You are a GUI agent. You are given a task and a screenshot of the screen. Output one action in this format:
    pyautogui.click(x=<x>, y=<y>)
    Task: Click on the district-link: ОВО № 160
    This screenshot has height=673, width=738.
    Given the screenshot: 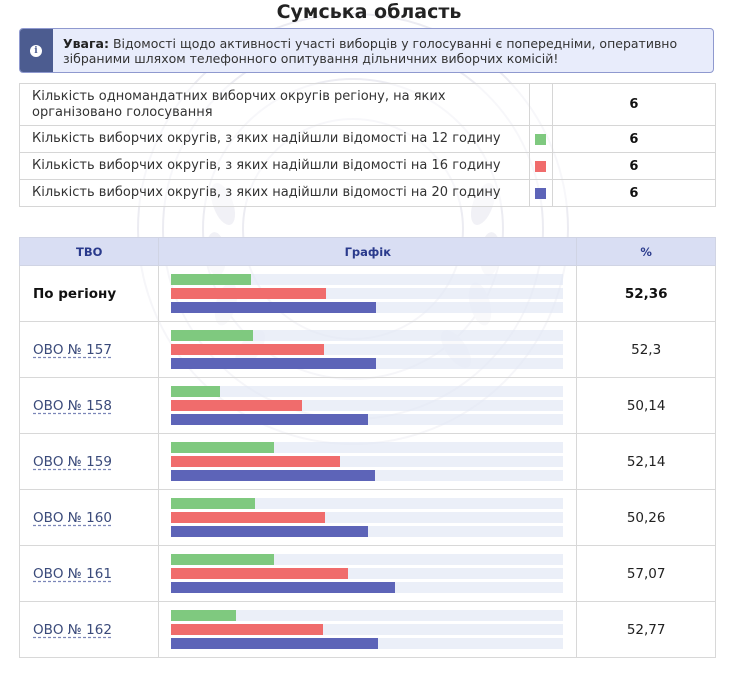 What is the action you would take?
    pyautogui.click(x=72, y=518)
    